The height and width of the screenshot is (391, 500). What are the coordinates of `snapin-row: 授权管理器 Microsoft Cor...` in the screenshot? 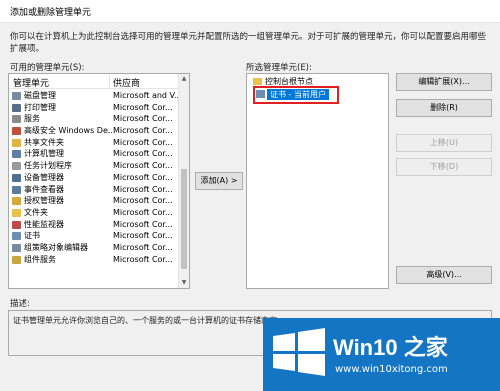 It's located at (93, 201).